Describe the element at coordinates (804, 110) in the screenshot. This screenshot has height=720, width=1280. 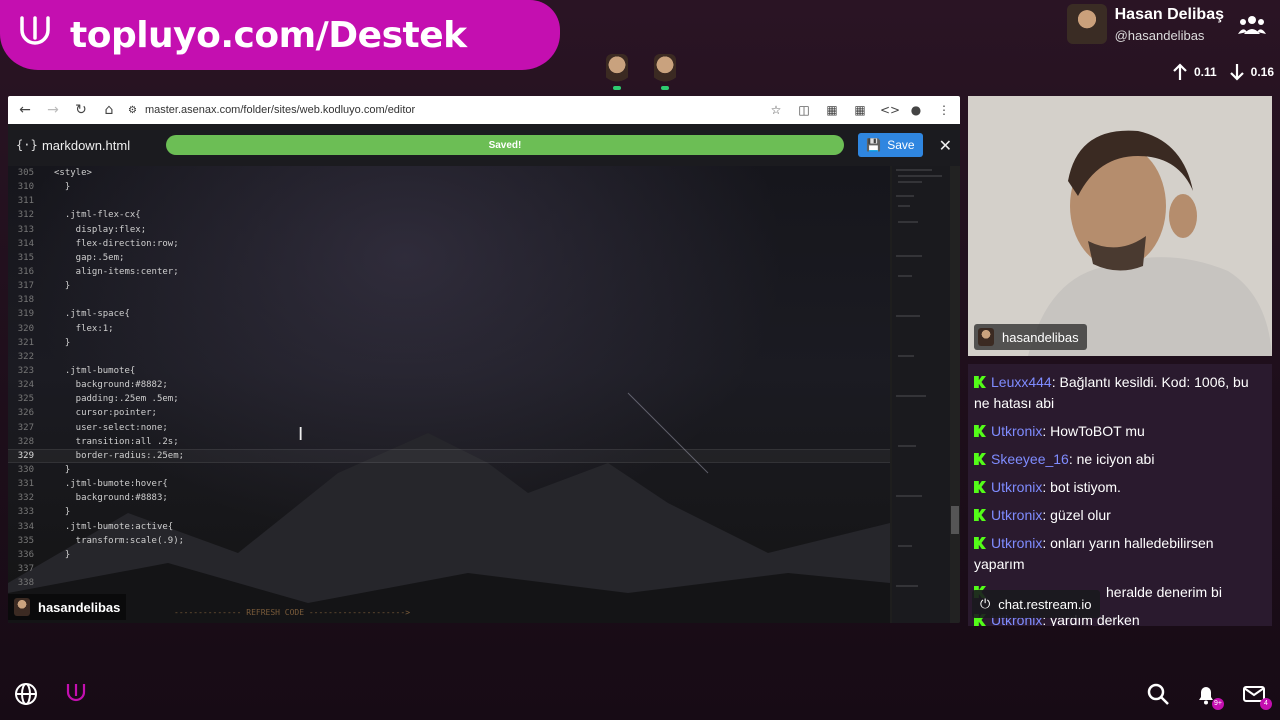
I see `extensions-icon: ◫` at that location.